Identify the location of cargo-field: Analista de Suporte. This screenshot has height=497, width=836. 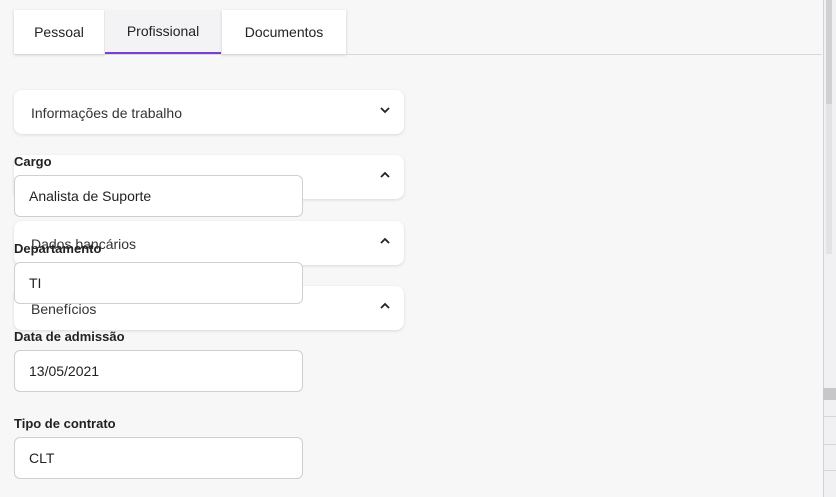
(158, 196).